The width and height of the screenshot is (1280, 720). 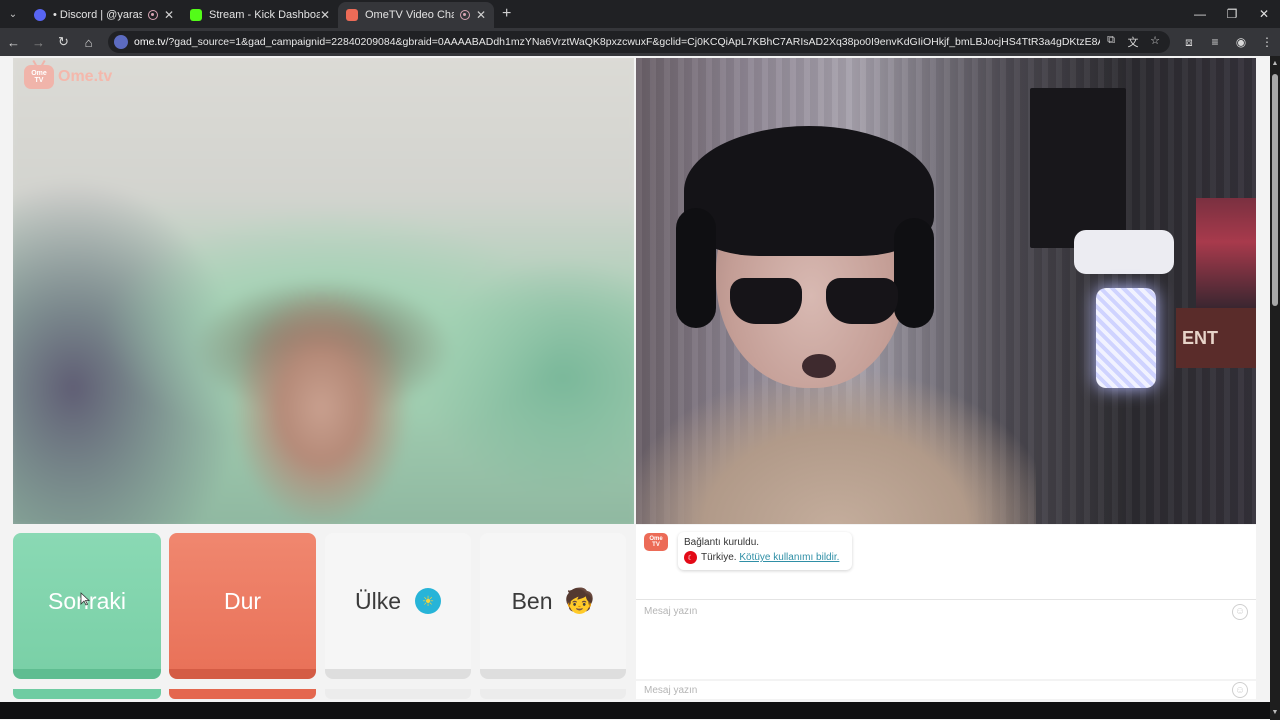 I want to click on stop-button-shadow, so click(x=242, y=694).